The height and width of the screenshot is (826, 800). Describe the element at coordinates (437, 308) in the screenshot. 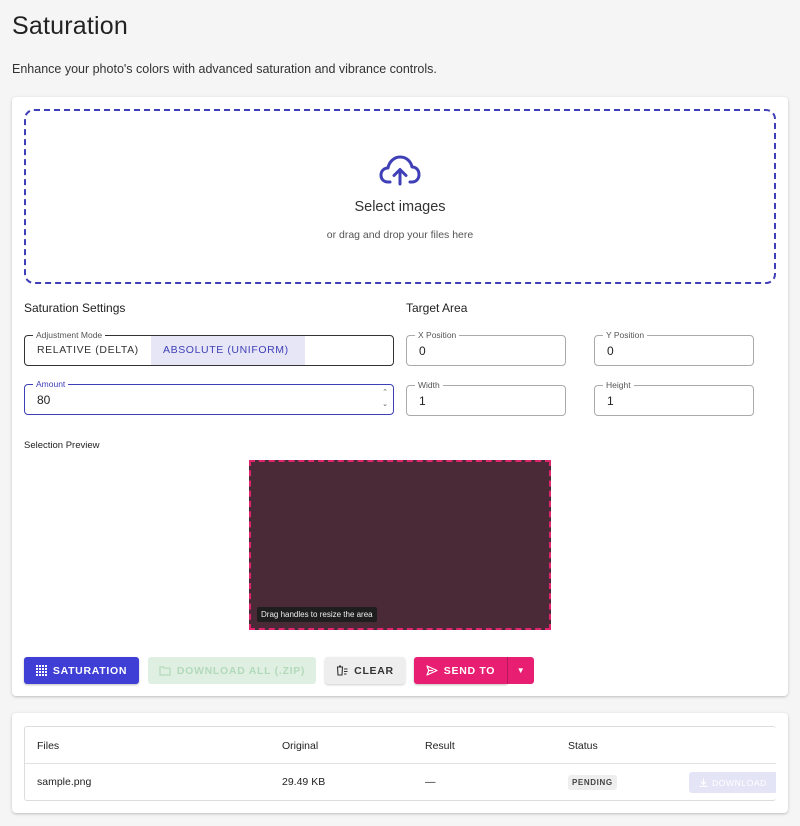

I see `target-area-heading: Target Area` at that location.